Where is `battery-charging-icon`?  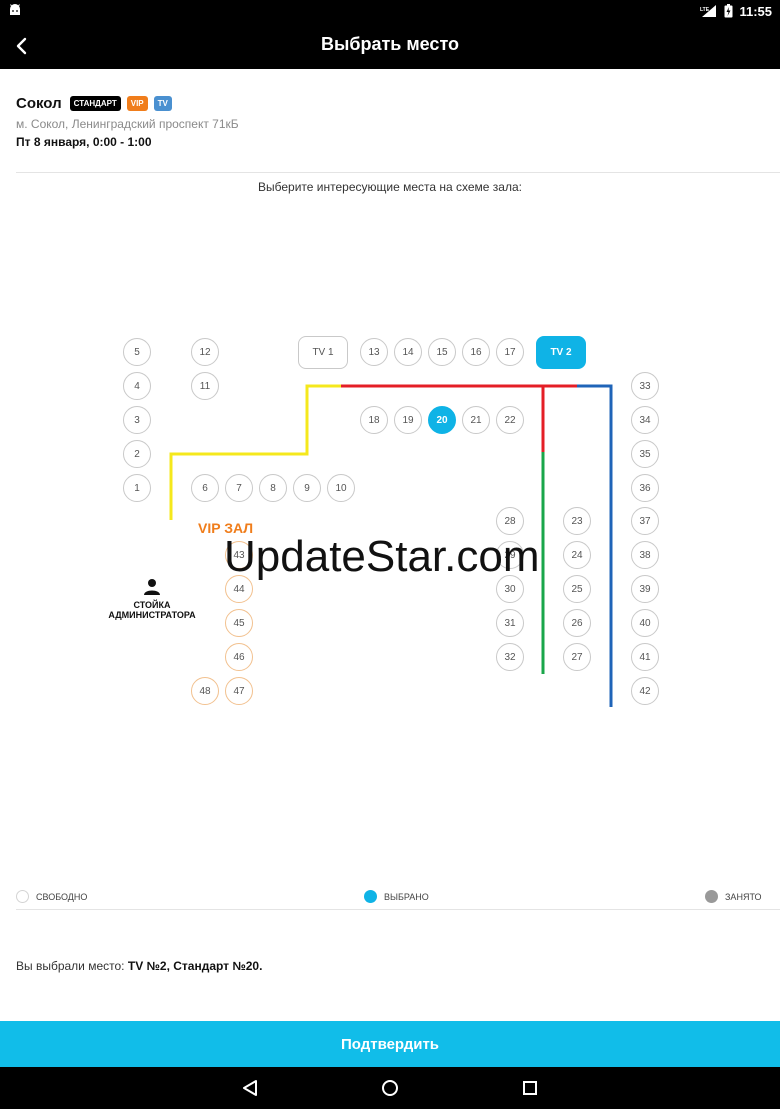
battery-charging-icon is located at coordinates (728, 11).